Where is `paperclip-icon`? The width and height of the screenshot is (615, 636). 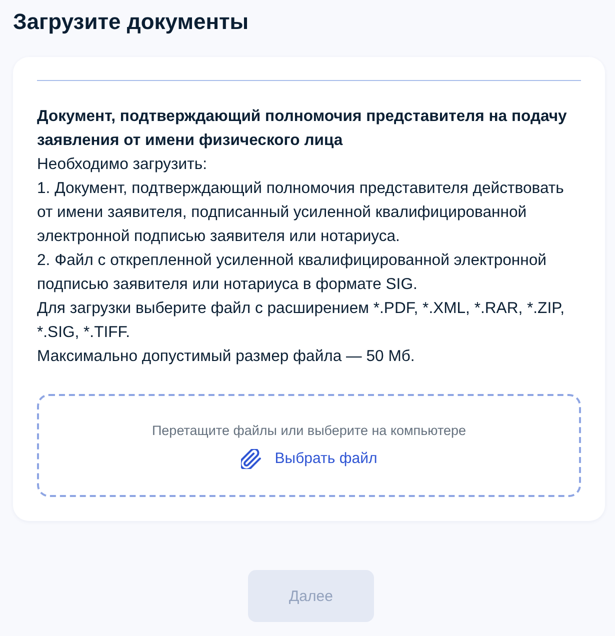 paperclip-icon is located at coordinates (250, 458).